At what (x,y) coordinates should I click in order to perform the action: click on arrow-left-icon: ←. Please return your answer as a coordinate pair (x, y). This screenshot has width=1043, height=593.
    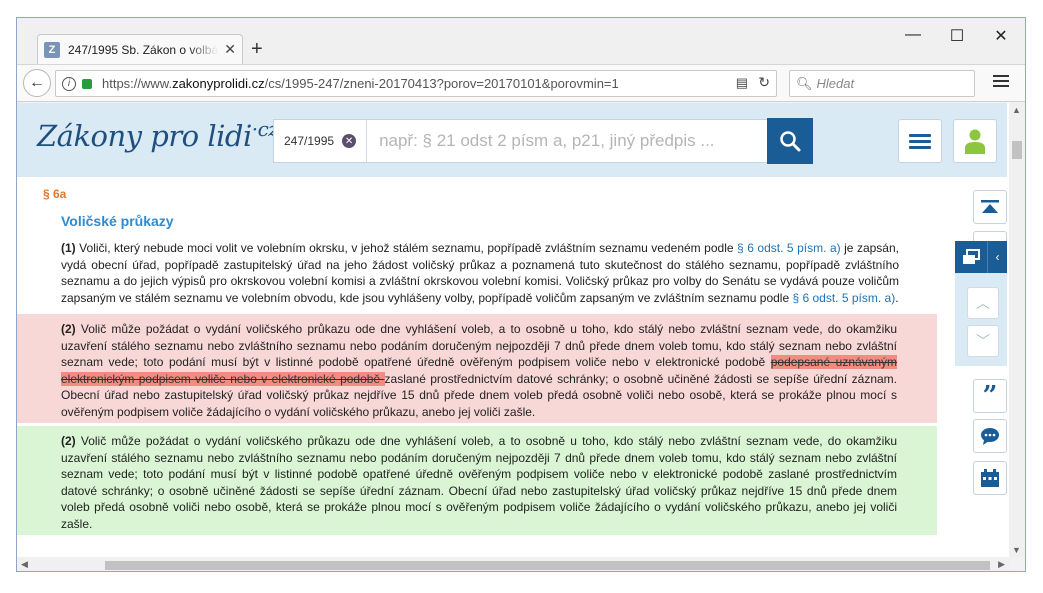
    Looking at the image, I should click on (37, 82).